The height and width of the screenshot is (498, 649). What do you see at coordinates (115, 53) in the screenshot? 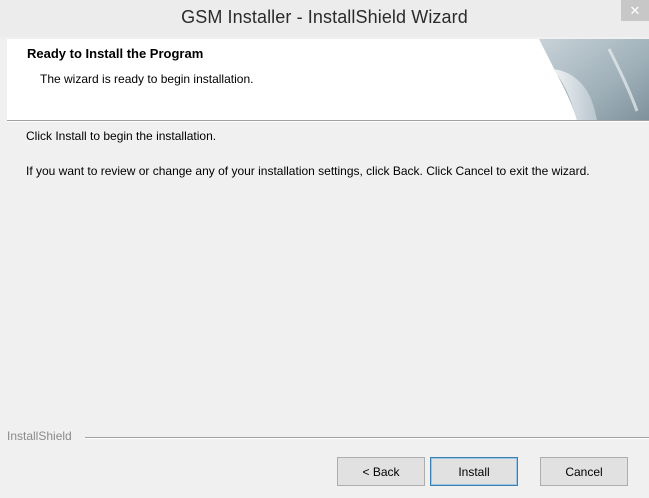
I see `header-title: Ready to Install the Program` at bounding box center [115, 53].